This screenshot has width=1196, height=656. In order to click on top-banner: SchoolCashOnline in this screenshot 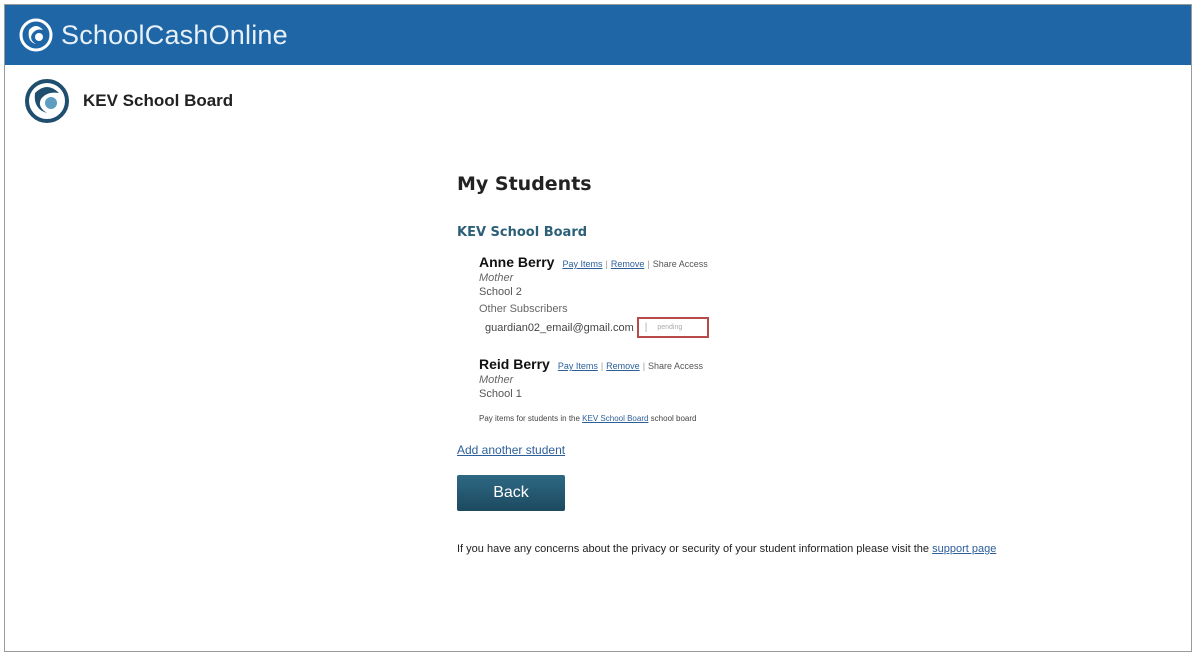, I will do `click(598, 35)`.